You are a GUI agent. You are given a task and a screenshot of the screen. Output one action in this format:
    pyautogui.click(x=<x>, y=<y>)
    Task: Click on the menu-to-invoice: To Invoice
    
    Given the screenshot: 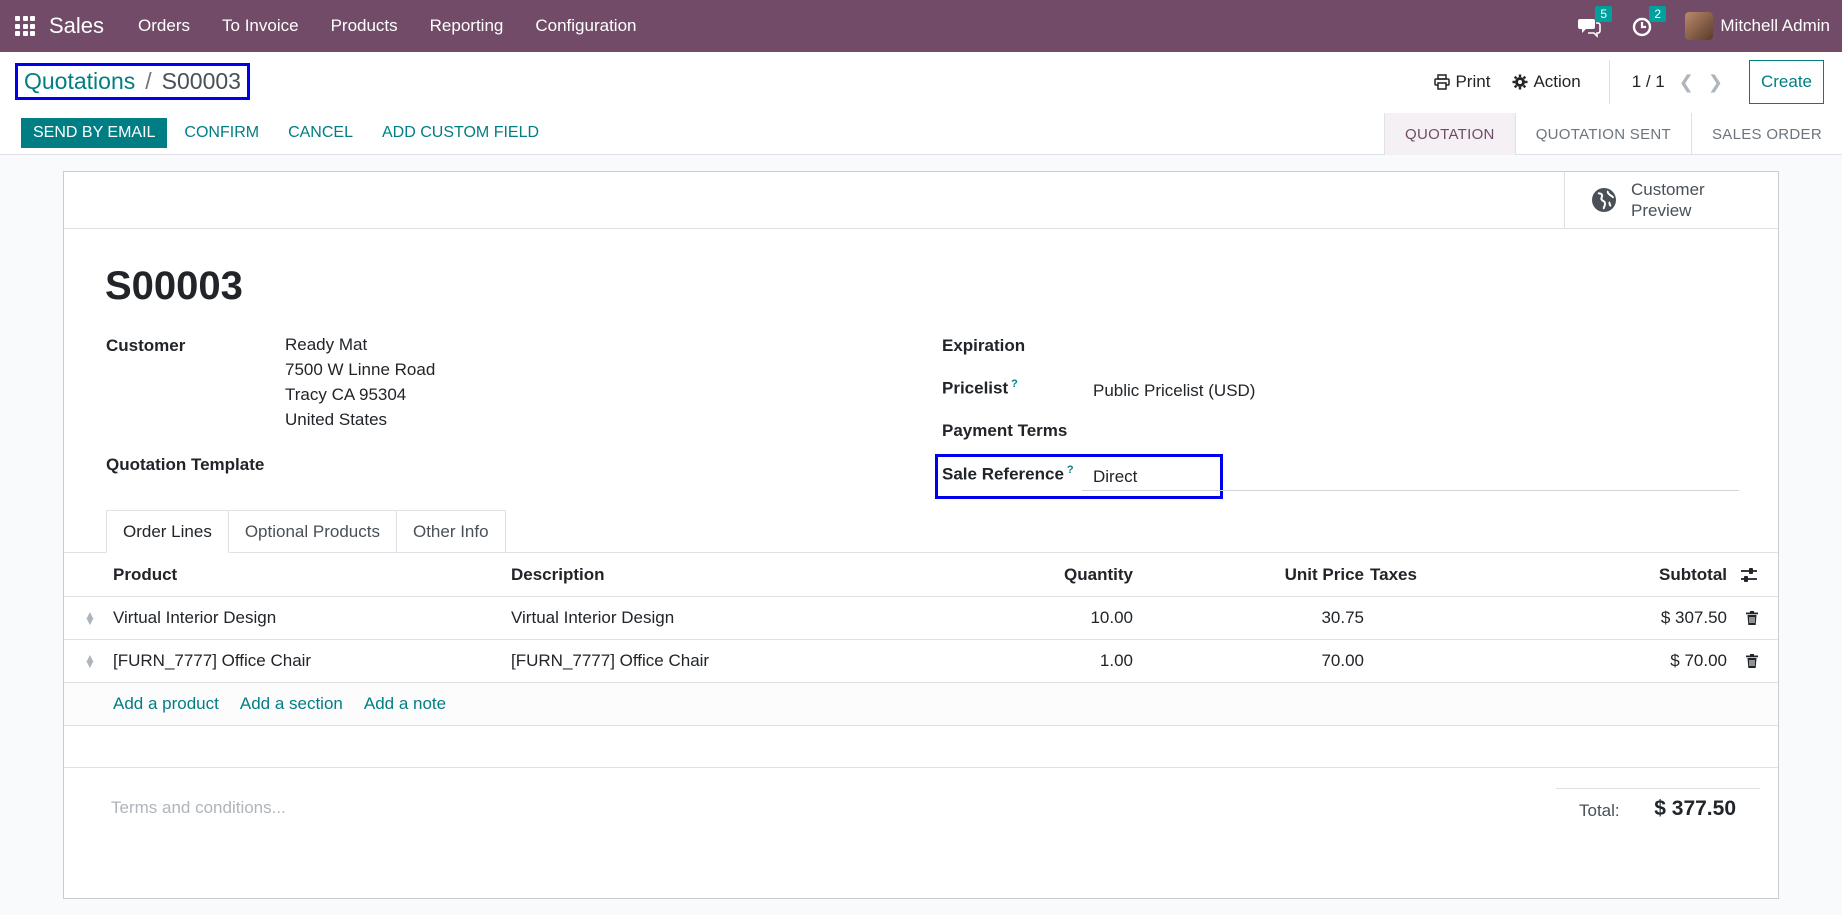 What is the action you would take?
    pyautogui.click(x=260, y=26)
    